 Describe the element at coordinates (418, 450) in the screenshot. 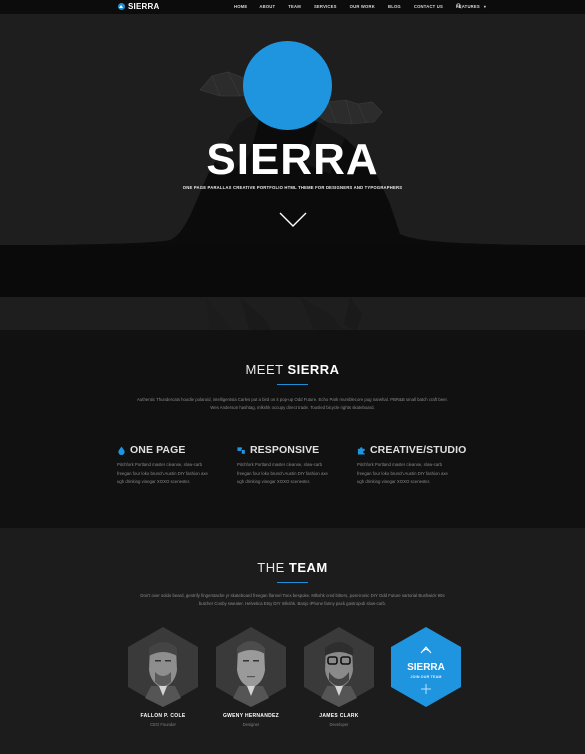

I see `feature-title: CREATIVE/STUDIO` at that location.